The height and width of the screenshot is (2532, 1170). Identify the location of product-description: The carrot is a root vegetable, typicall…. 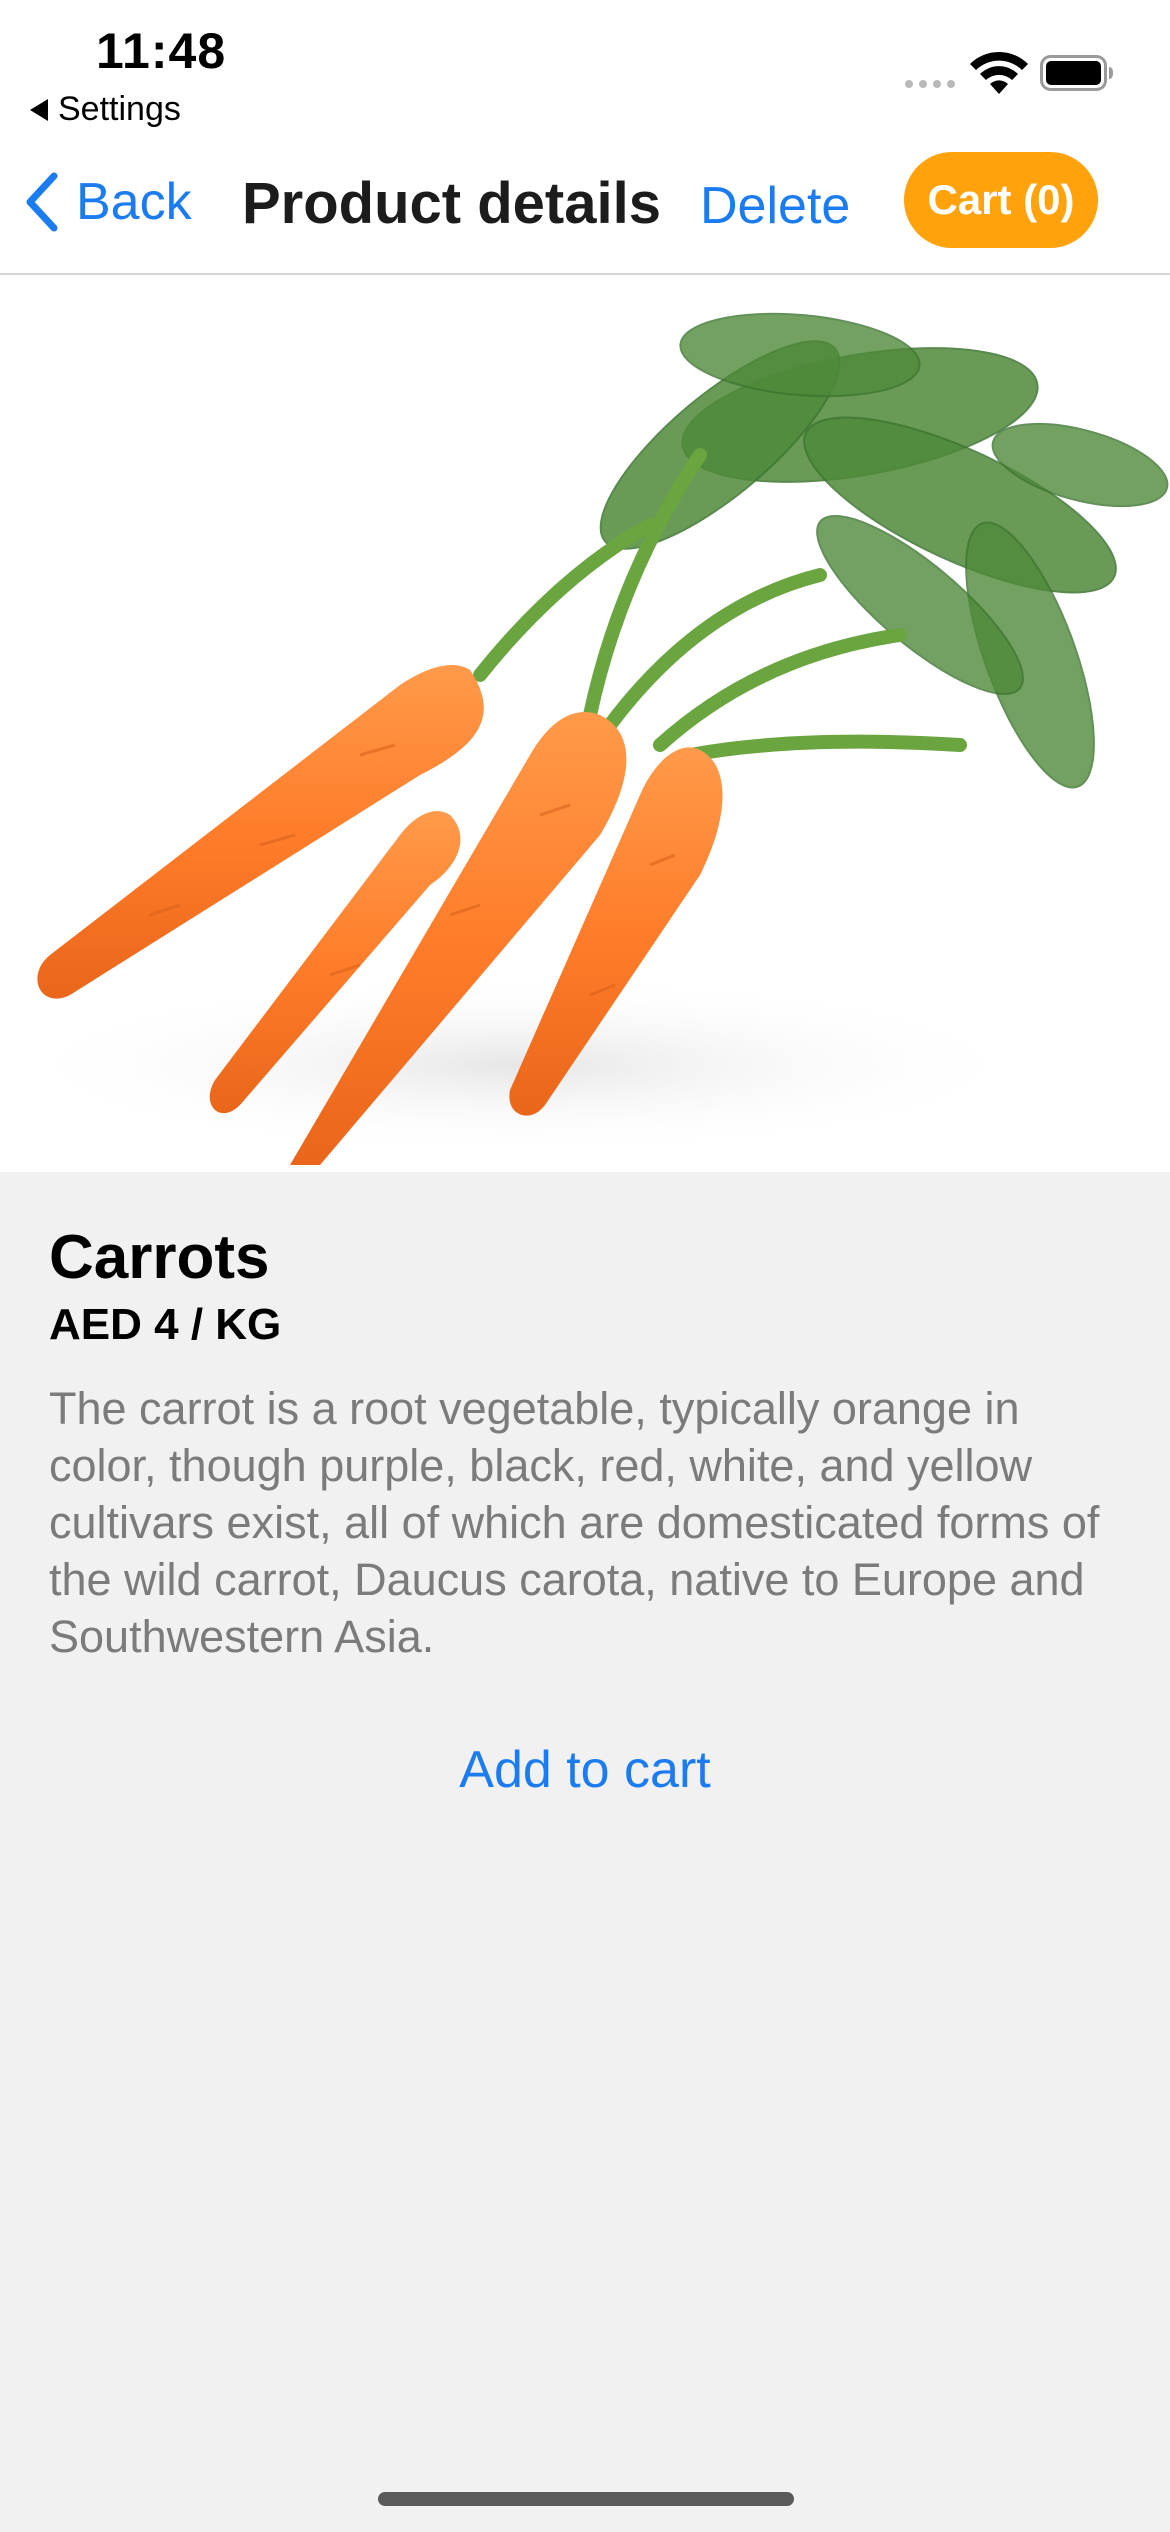
(574, 1522).